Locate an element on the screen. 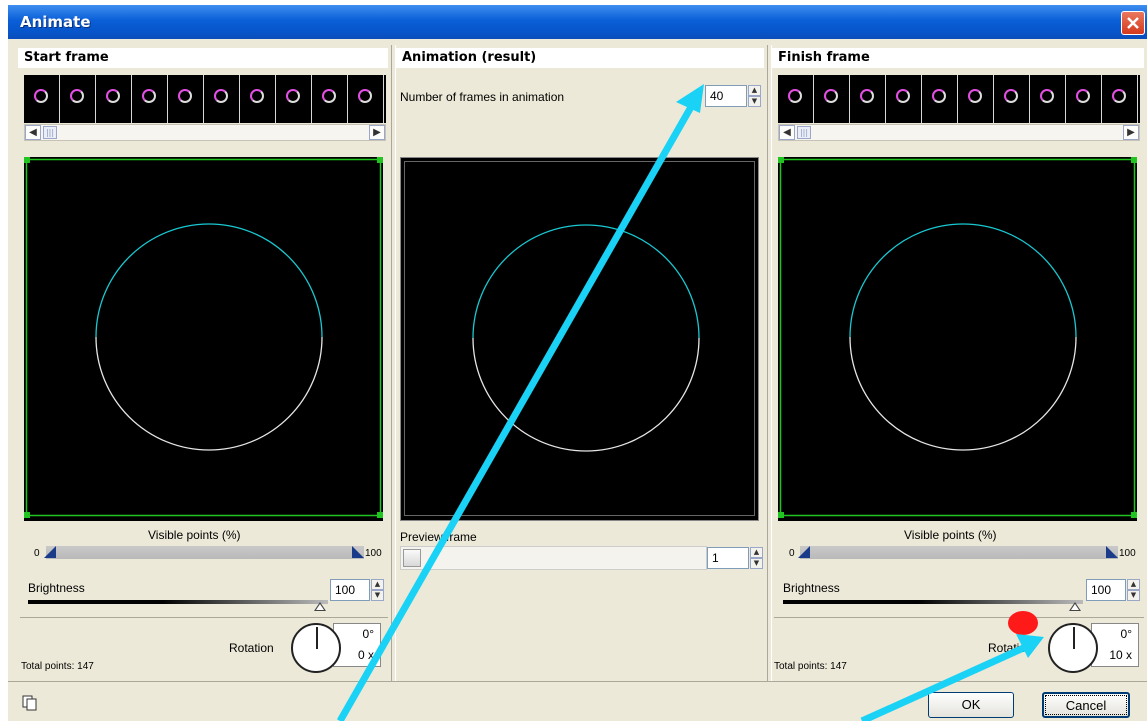 This screenshot has width=1147, height=721. close-button is located at coordinates (1133, 23).